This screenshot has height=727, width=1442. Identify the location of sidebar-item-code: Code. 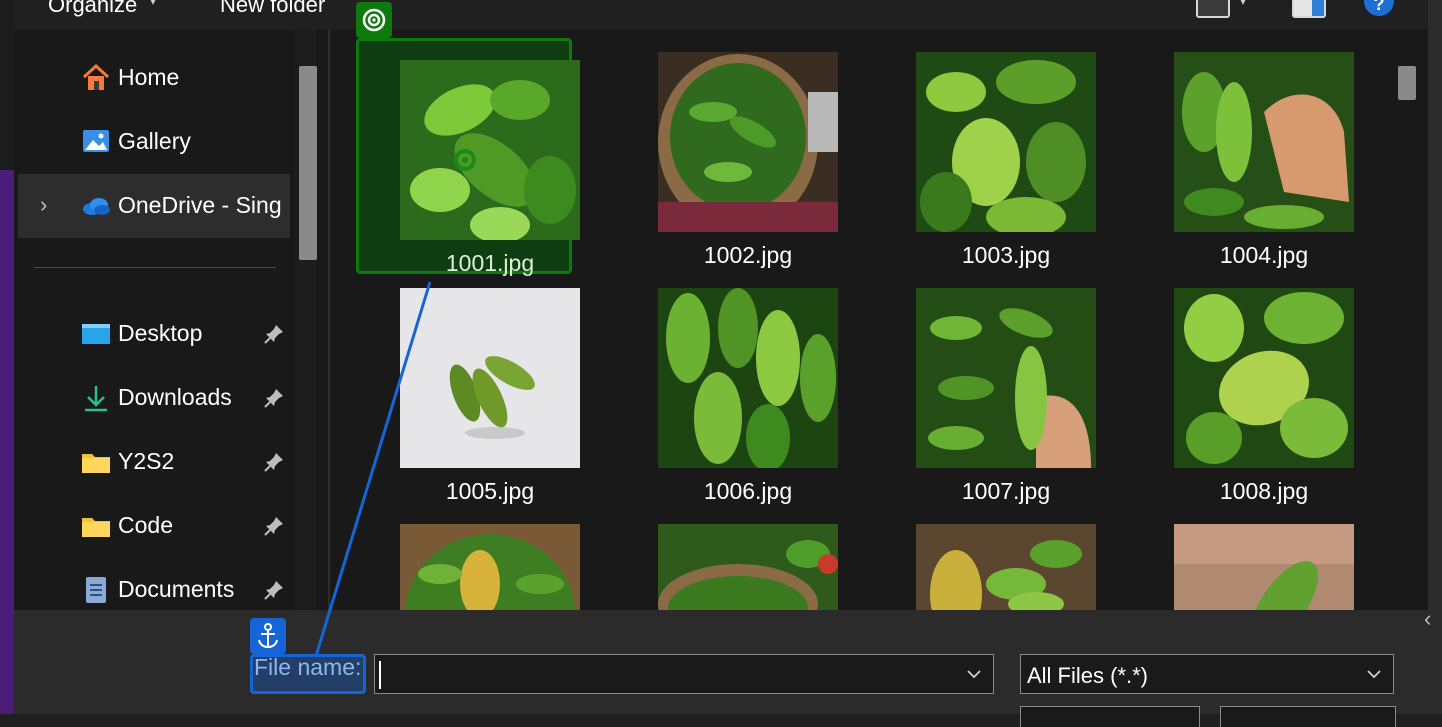
(154, 526).